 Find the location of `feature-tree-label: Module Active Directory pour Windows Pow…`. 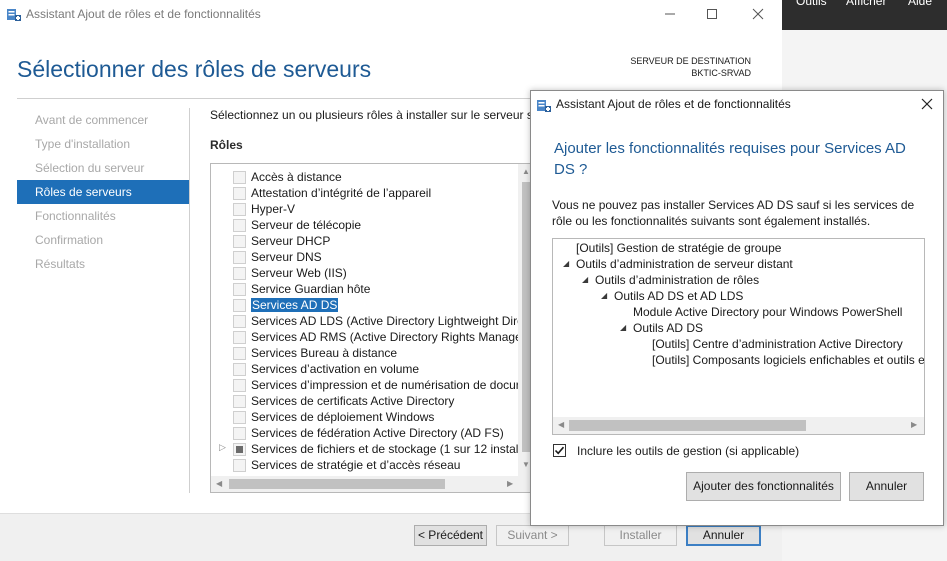

feature-tree-label: Module Active Directory pour Windows Pow… is located at coordinates (768, 312).